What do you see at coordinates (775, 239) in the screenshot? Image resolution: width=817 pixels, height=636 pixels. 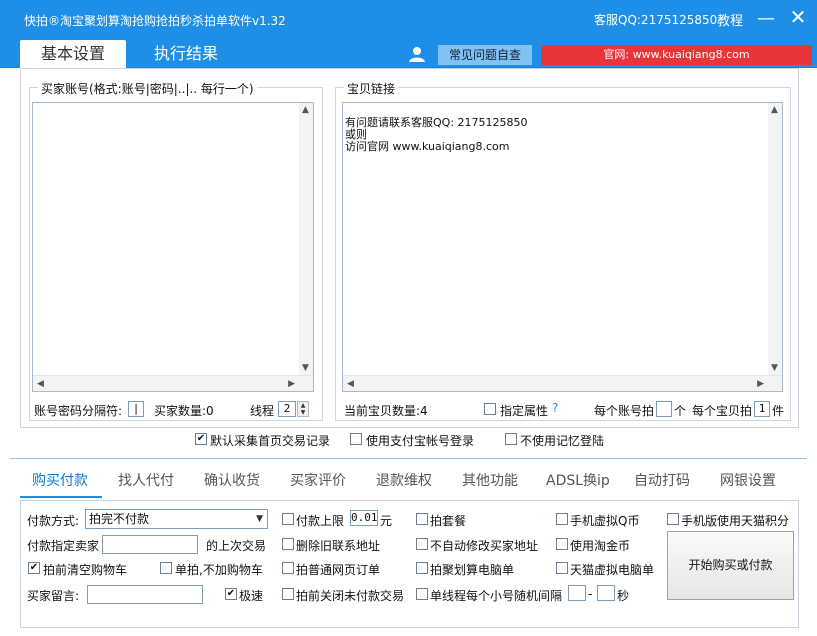 I see `links-vertical-scrollbar: ▲ ▼` at bounding box center [775, 239].